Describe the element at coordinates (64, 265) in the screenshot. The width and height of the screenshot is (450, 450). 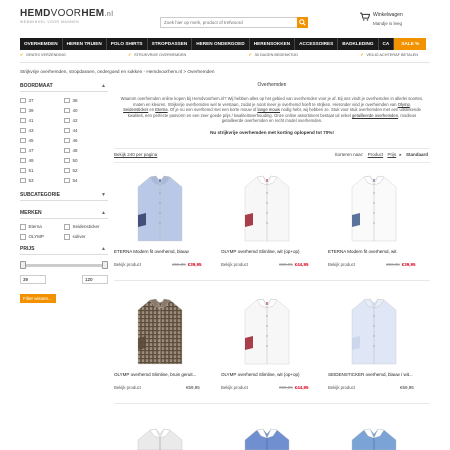
I see `price-slider` at that location.